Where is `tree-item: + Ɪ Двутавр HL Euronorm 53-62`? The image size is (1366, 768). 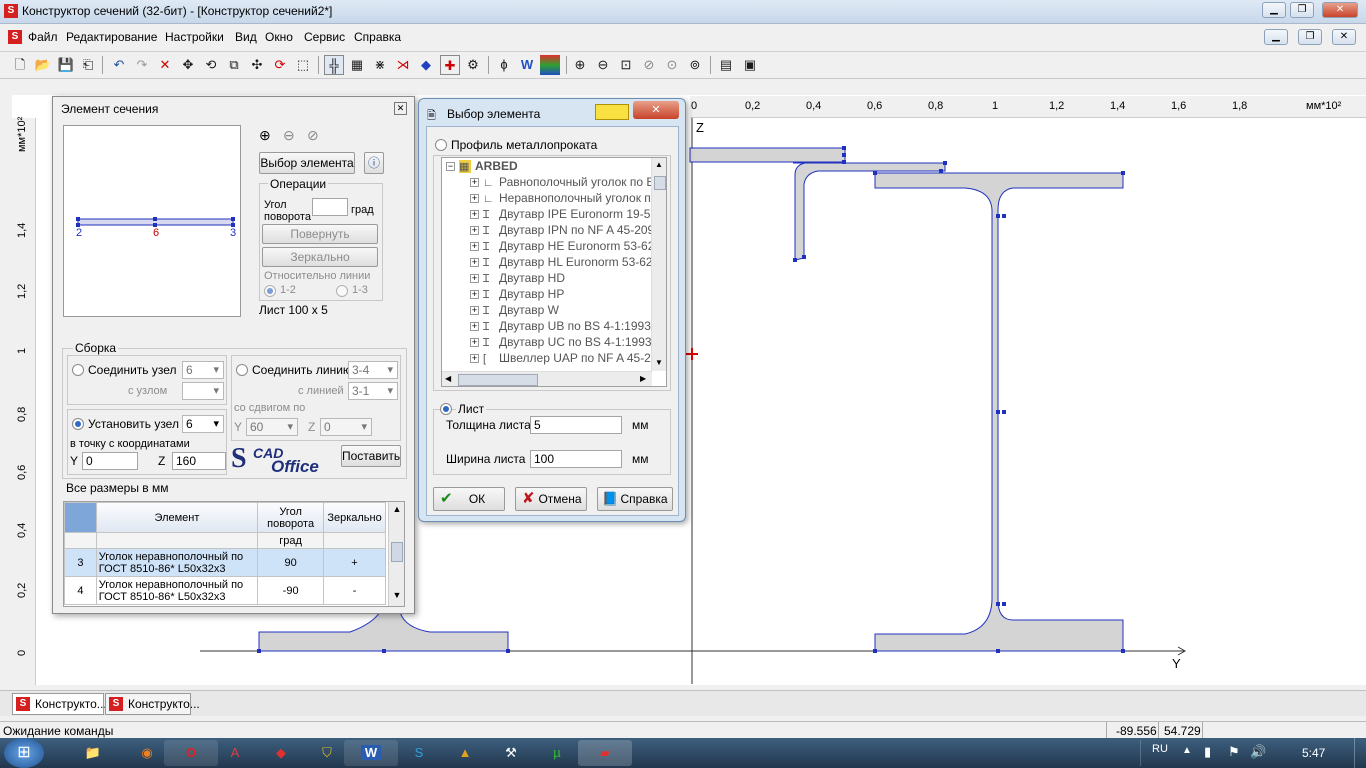 tree-item: + Ɪ Двутавр HL Euronorm 53-62 is located at coordinates (561, 263).